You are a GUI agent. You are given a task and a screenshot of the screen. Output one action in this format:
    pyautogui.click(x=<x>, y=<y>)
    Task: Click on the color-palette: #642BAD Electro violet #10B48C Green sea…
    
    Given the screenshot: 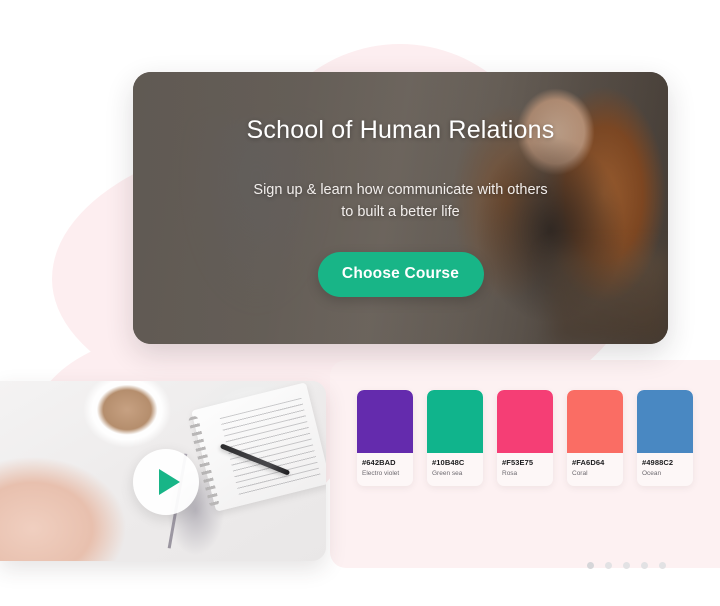 What is the action you would take?
    pyautogui.click(x=525, y=438)
    